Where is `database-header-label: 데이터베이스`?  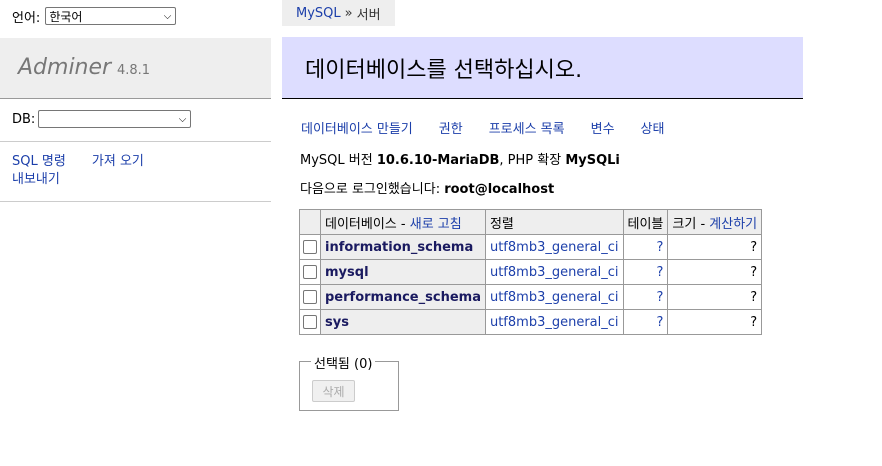
database-header-label: 데이터베이스 is located at coordinates (361, 224).